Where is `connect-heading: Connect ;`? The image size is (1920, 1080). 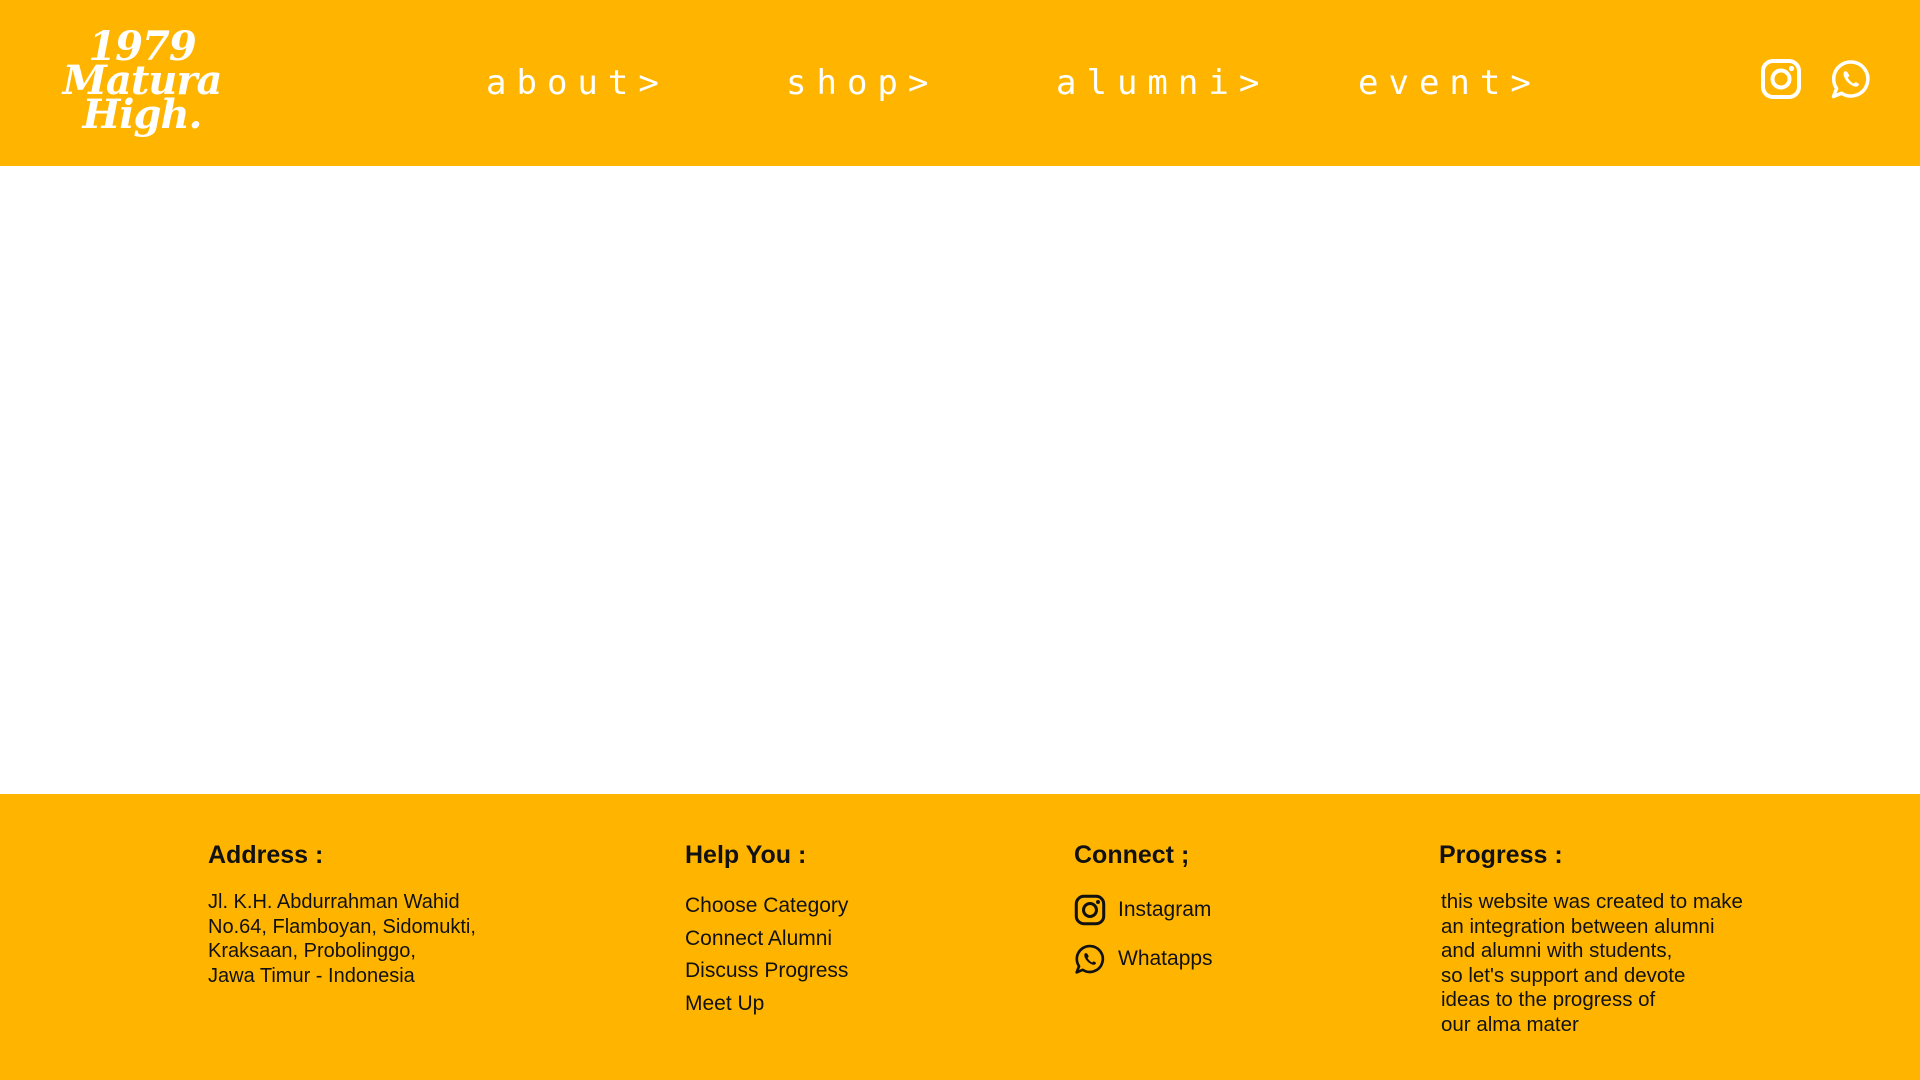 connect-heading: Connect ; is located at coordinates (1132, 855).